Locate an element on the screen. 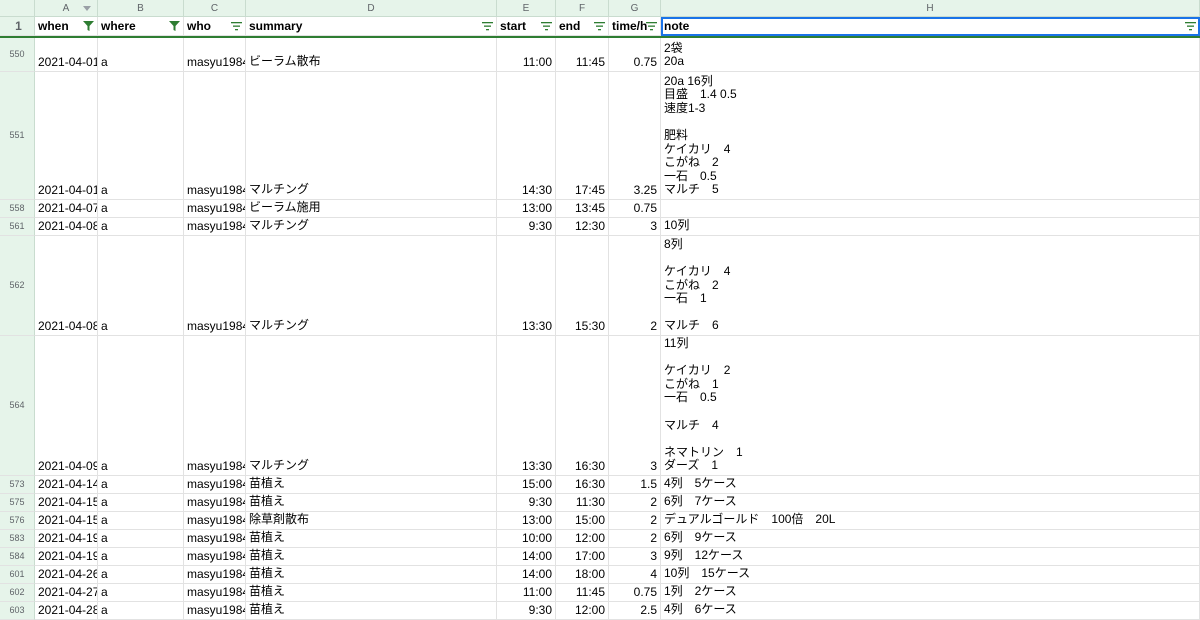 The image size is (1200, 620). cell-start: 11:00 is located at coordinates (526, 55).